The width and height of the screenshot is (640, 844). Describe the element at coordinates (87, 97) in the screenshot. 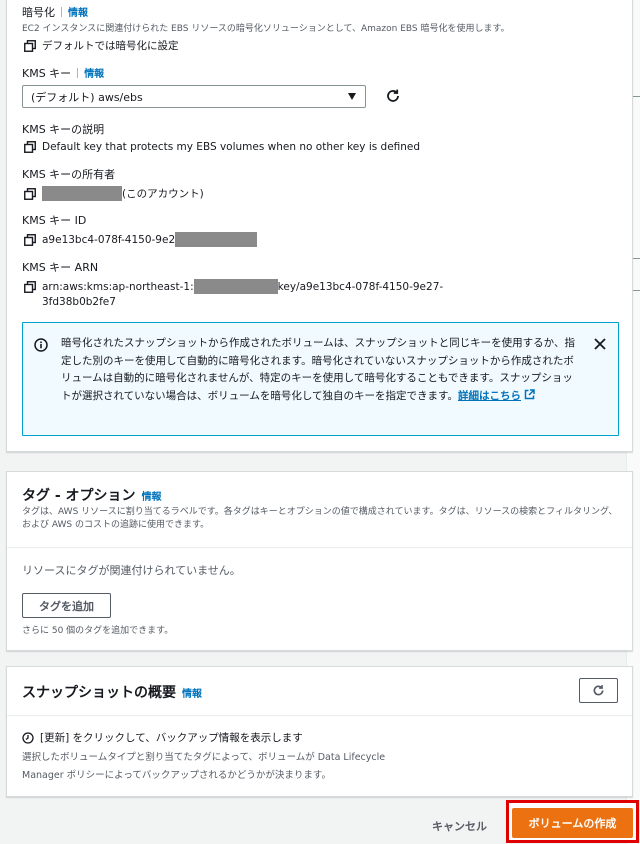

I see `kms-key-selected-value: (デフォルト) aws/ebs` at that location.